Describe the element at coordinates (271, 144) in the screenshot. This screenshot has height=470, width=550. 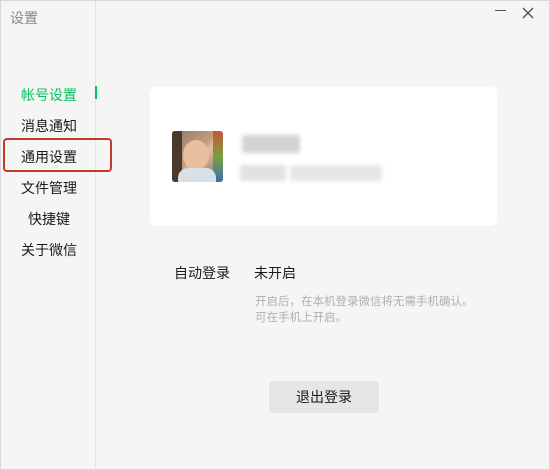
I see `blurred-nickname` at that location.